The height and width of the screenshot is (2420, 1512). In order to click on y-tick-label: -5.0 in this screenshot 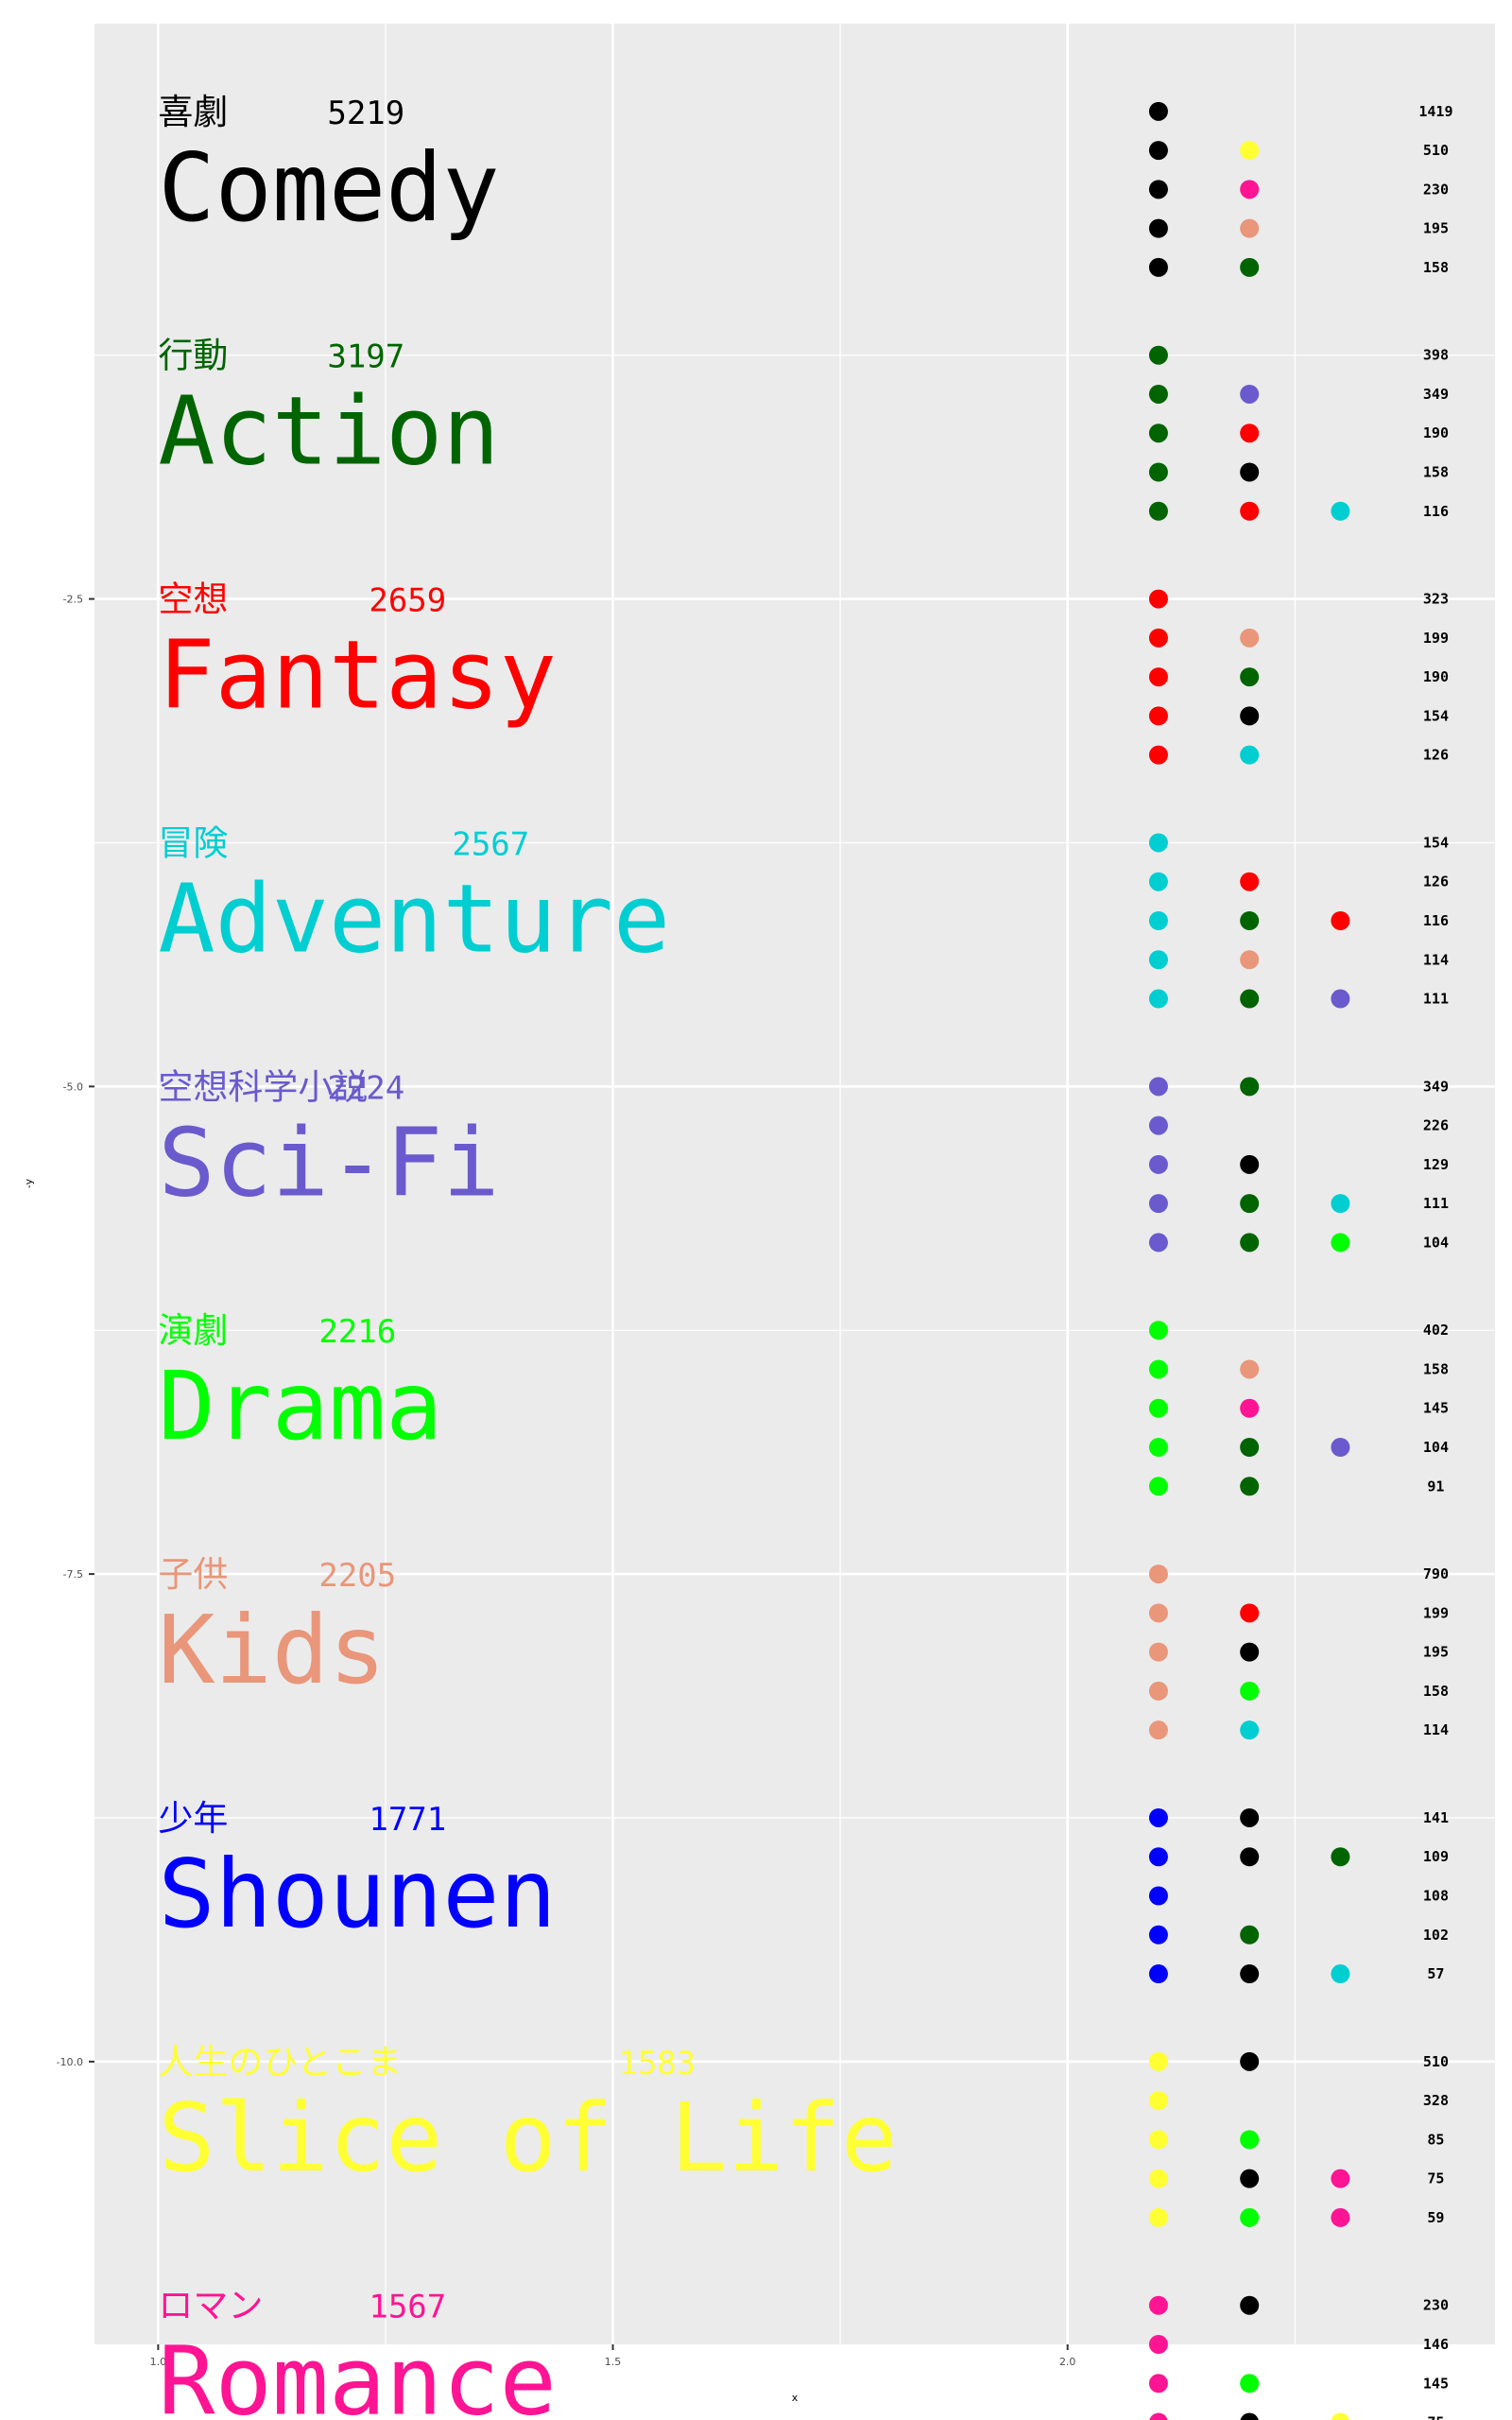, I will do `click(73, 1086)`.